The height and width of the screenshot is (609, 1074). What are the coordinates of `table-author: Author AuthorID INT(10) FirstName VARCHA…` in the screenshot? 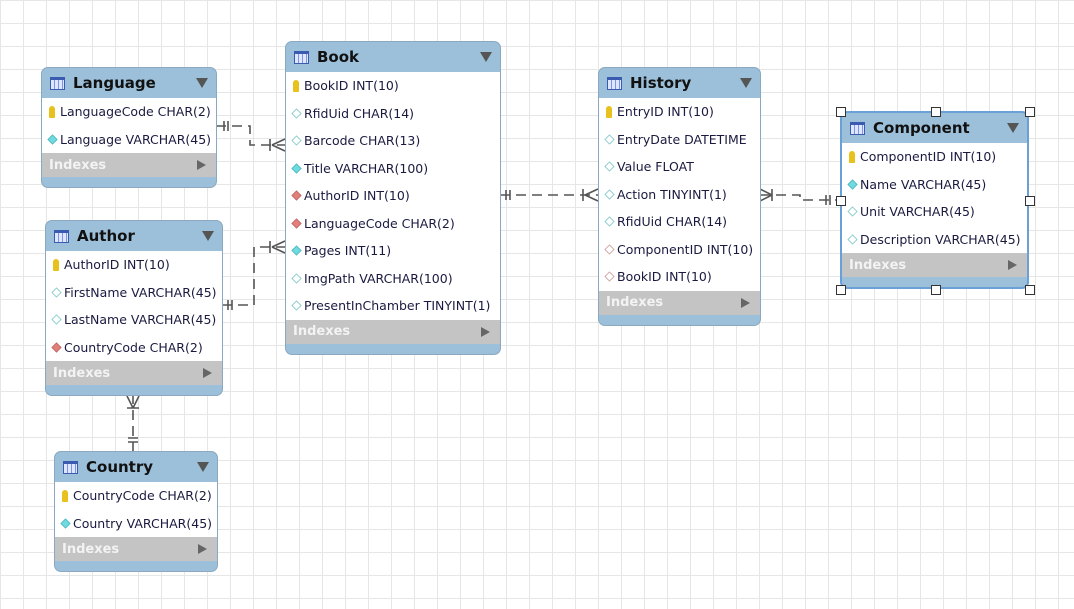 It's located at (134, 308).